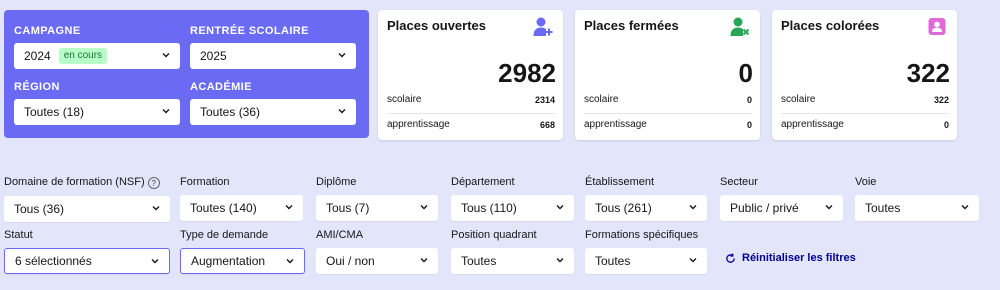 This screenshot has height=290, width=1000. I want to click on apprentissage-value: 668, so click(547, 124).